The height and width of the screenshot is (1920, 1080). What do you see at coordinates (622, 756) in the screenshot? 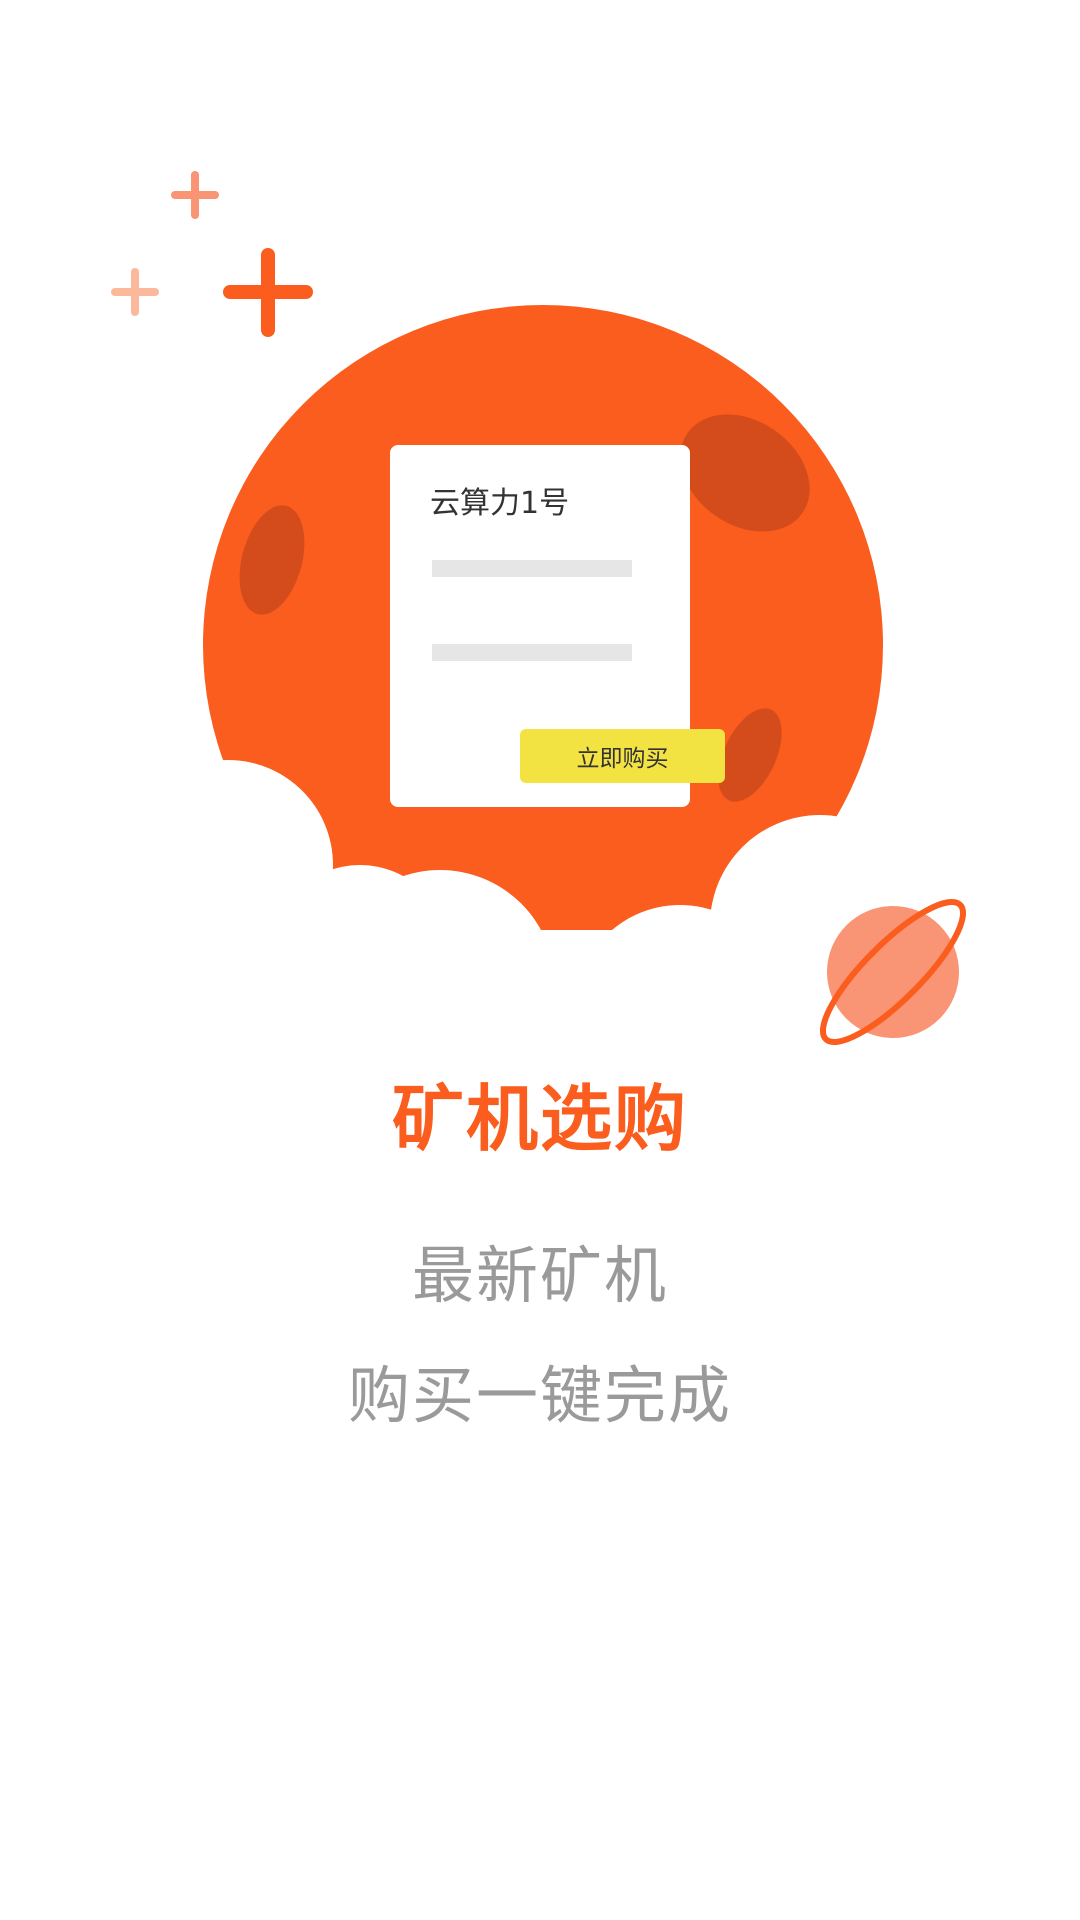
I see `buy-now-button: 立即购买` at bounding box center [622, 756].